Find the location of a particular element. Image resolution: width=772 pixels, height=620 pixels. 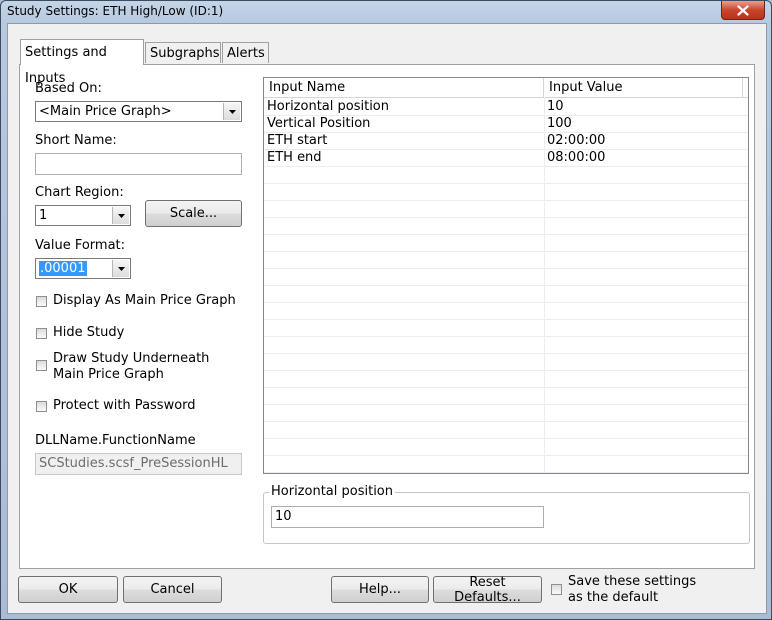

title-bar: Study Settings: ETH High/Low (ID:1) is located at coordinates (386, 12).